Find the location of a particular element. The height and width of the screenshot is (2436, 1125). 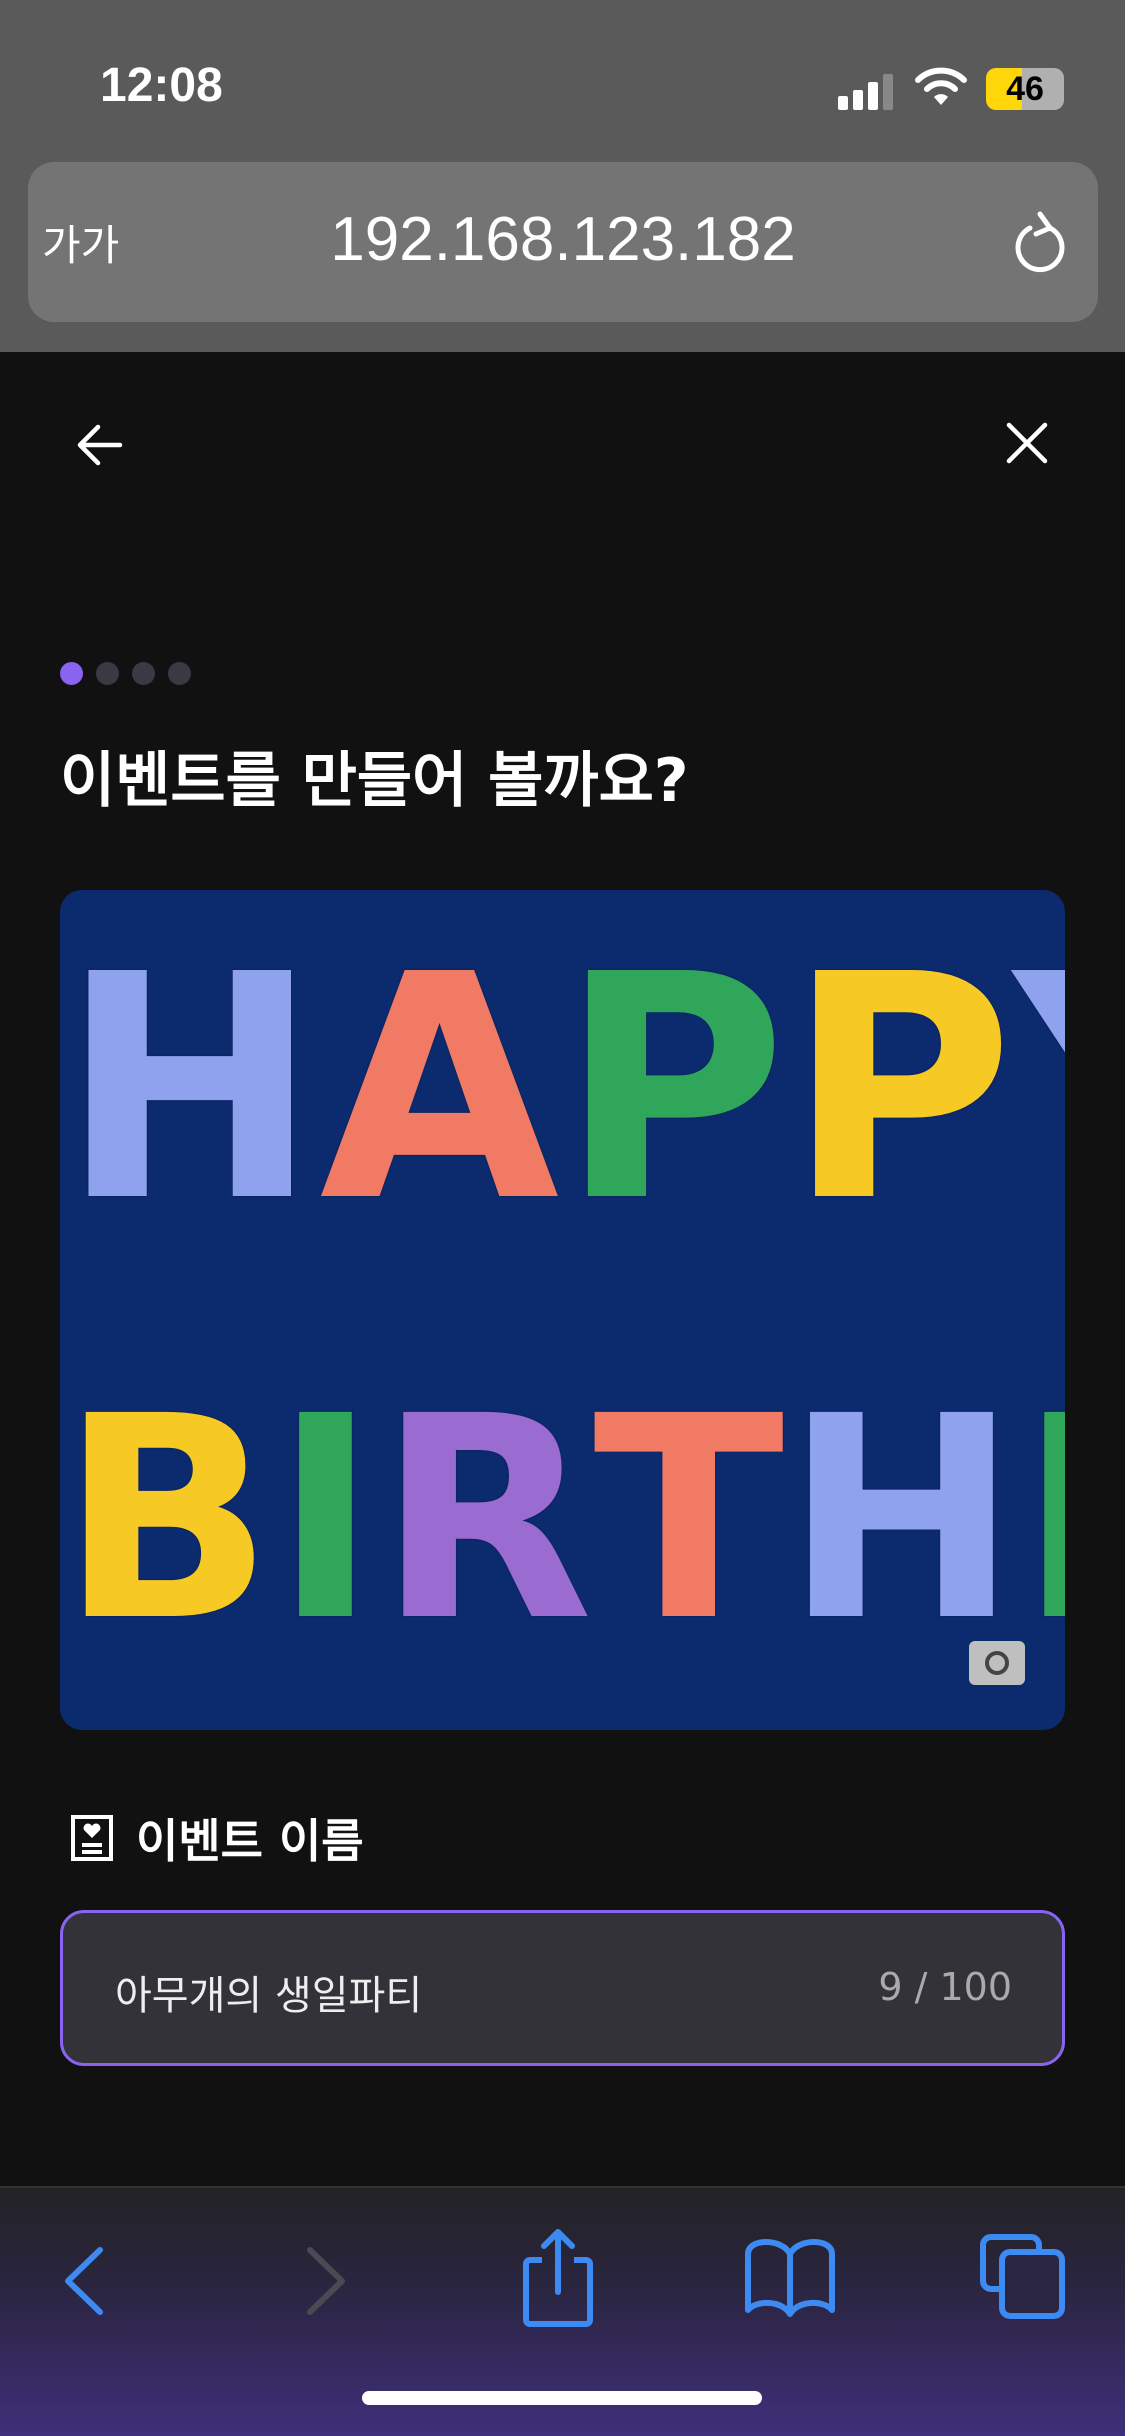

camera-icon is located at coordinates (997, 1663).